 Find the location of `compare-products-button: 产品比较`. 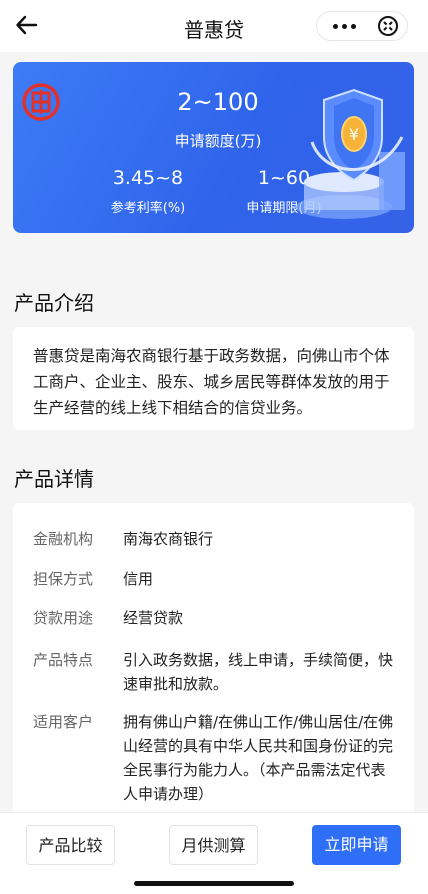

compare-products-button: 产品比较 is located at coordinates (70, 845).